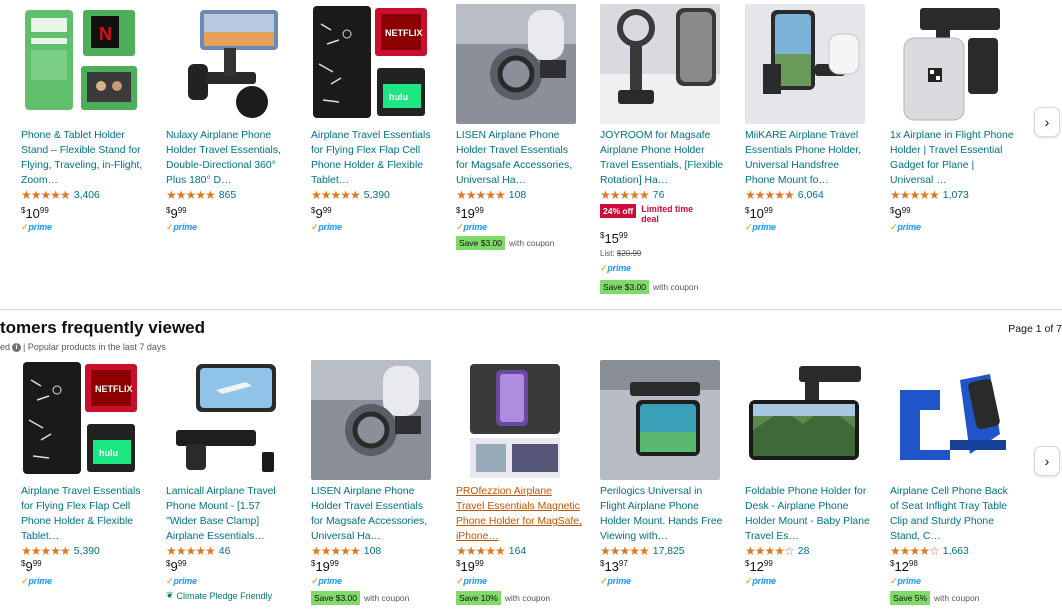  Describe the element at coordinates (804, 551) in the screenshot. I see `rating-count: 28` at that location.